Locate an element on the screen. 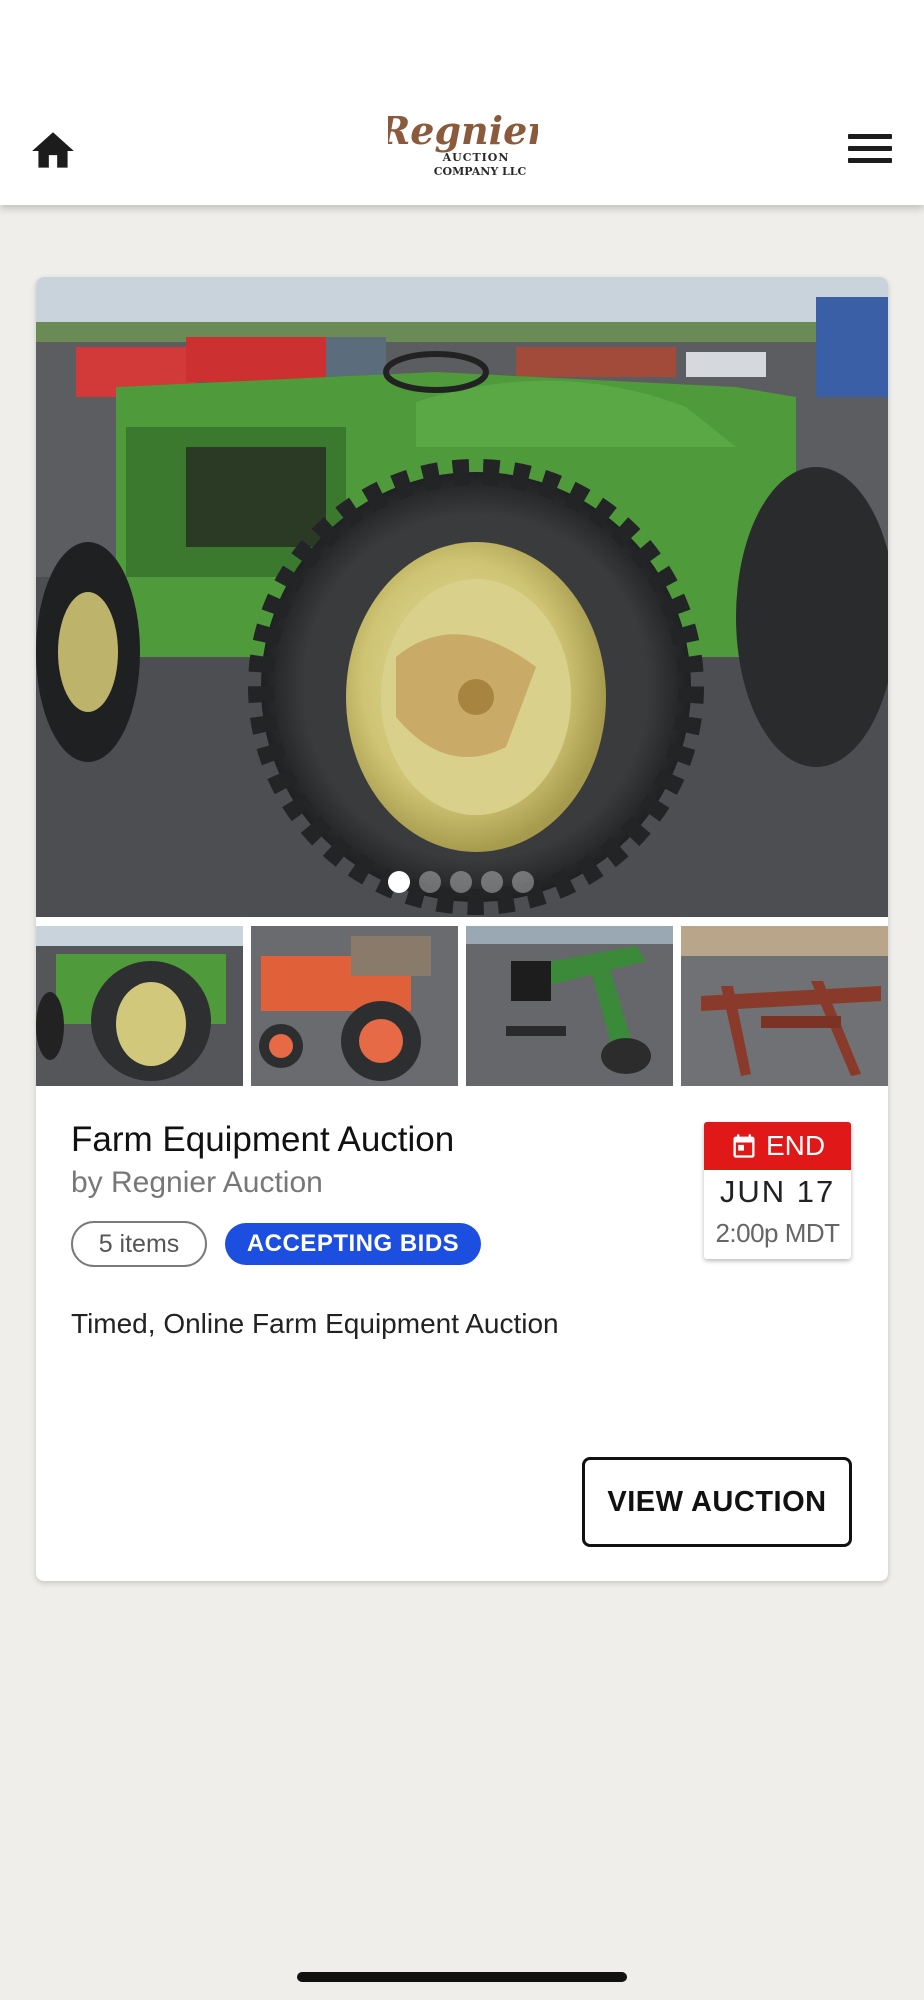  home-button is located at coordinates (53, 151).